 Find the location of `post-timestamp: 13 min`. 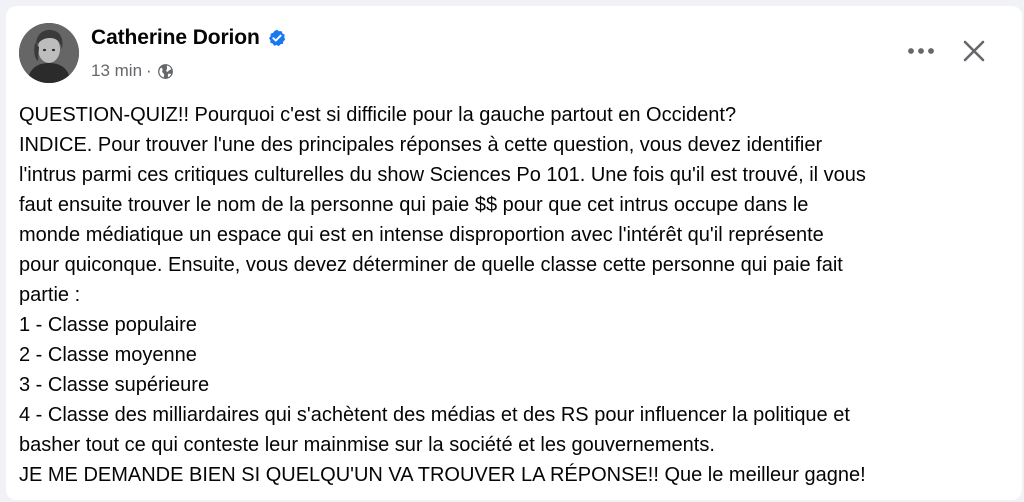

post-timestamp: 13 min is located at coordinates (116, 71).